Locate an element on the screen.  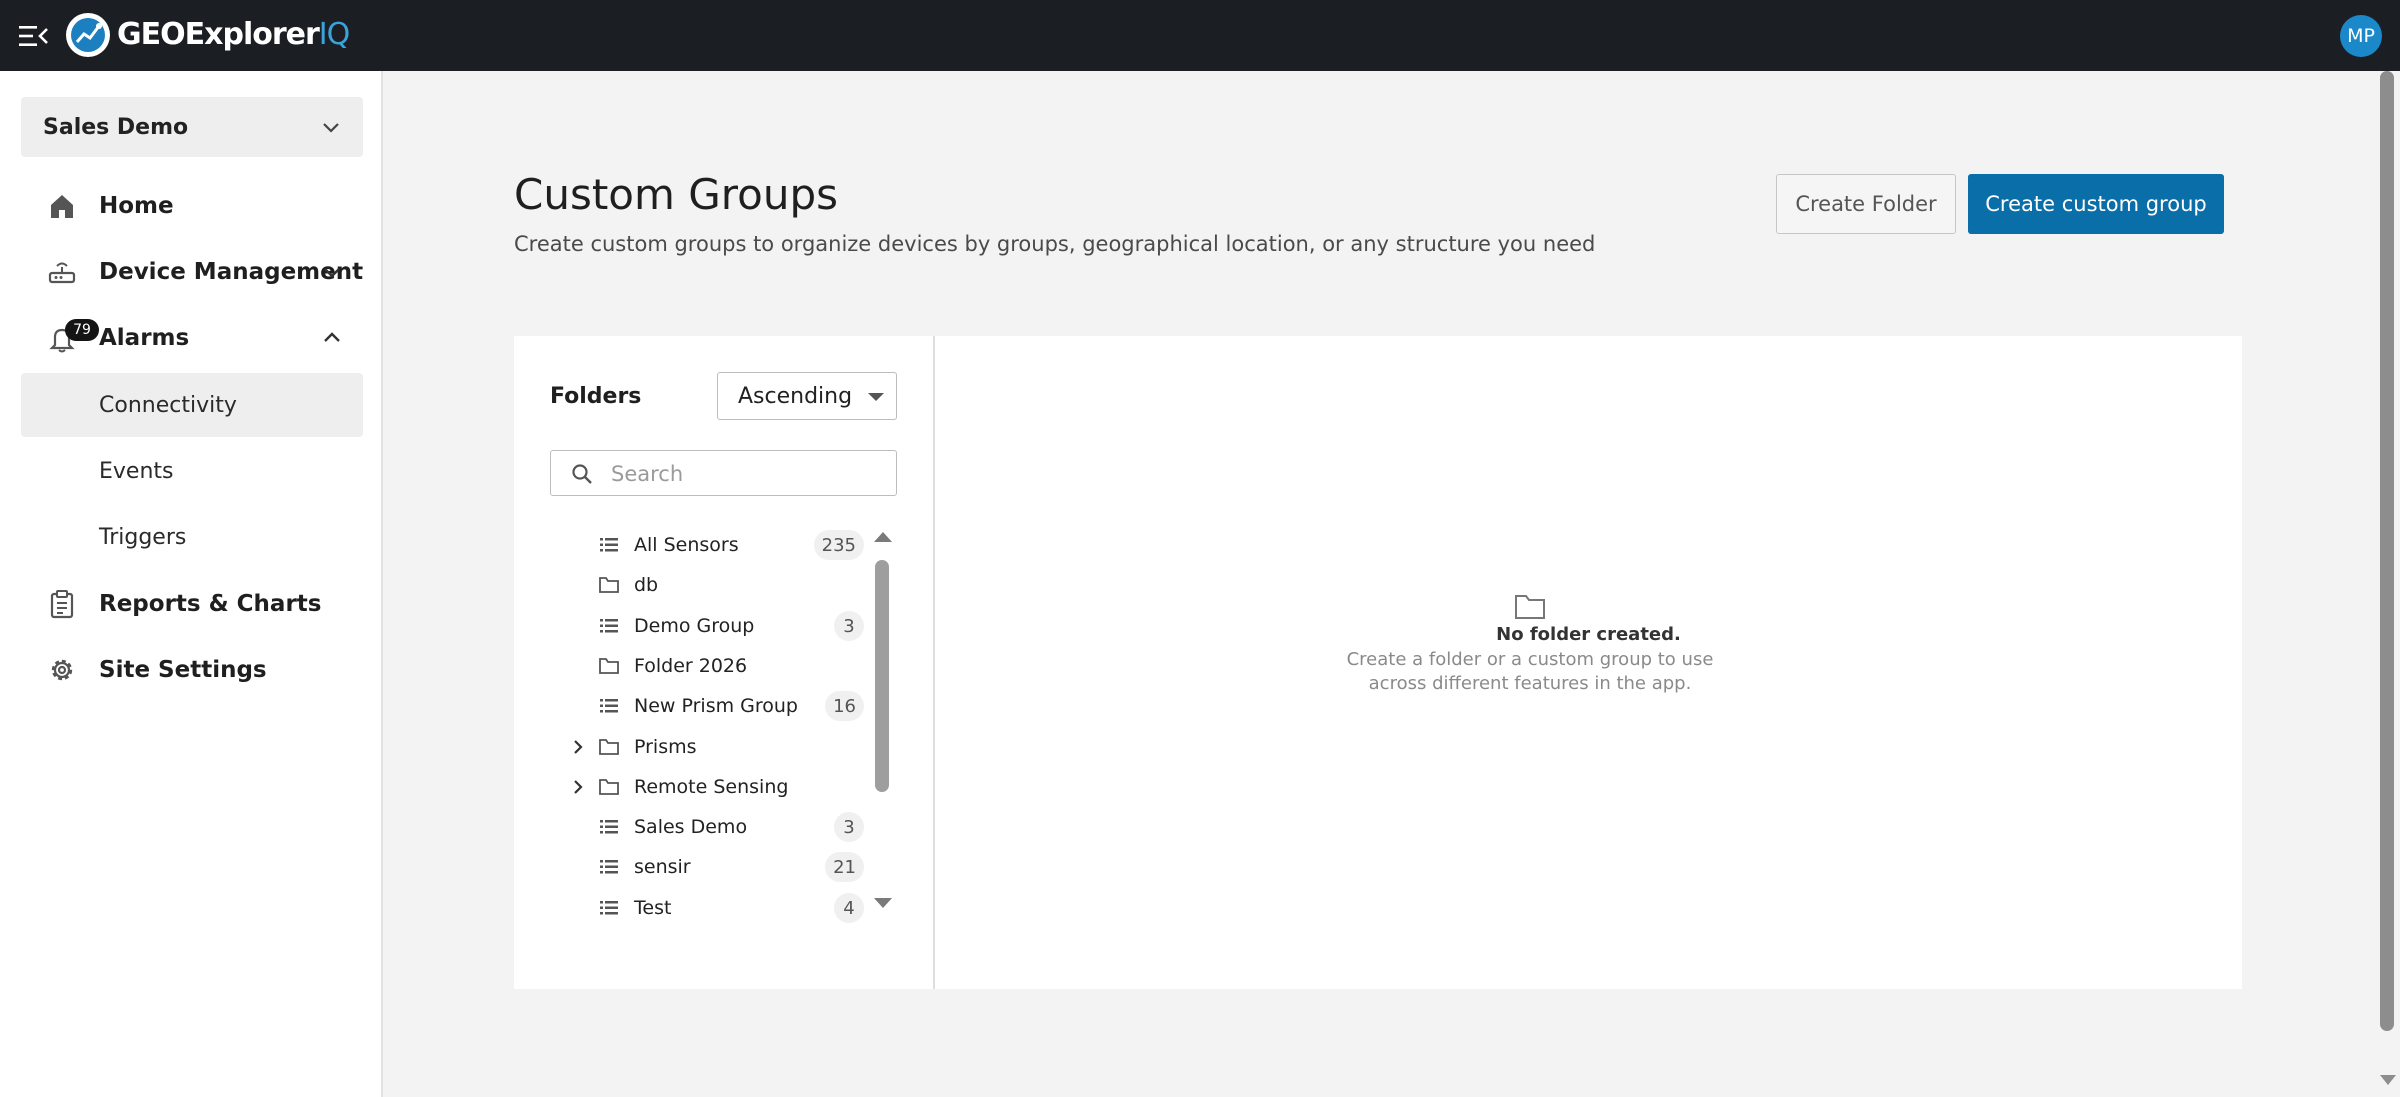
brand-name-text: GEOExplorer is located at coordinates (218, 34).